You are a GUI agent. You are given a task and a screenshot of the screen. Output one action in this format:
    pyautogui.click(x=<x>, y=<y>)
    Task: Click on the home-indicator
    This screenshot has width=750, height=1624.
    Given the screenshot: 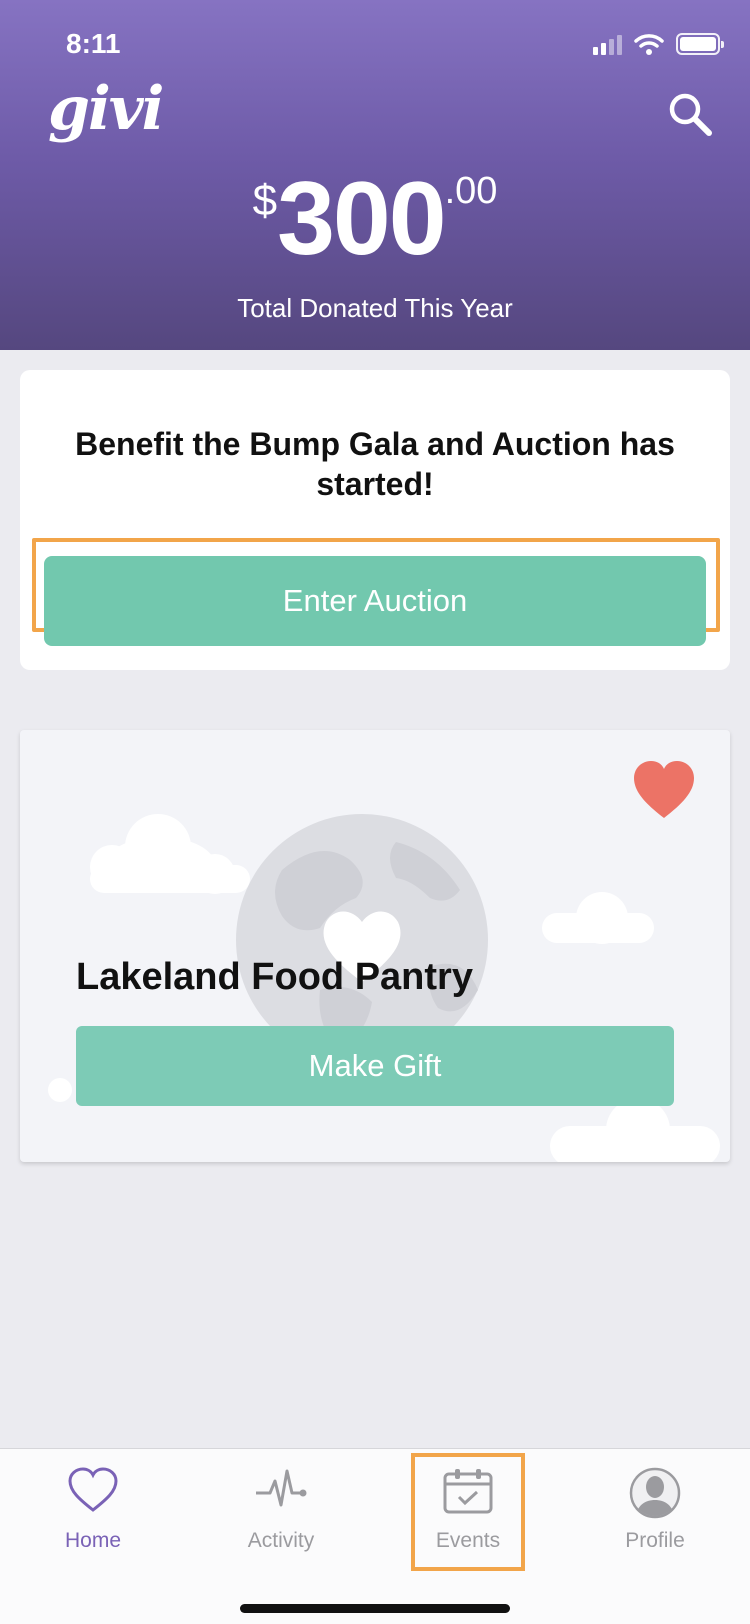 What is the action you would take?
    pyautogui.click(x=375, y=1608)
    